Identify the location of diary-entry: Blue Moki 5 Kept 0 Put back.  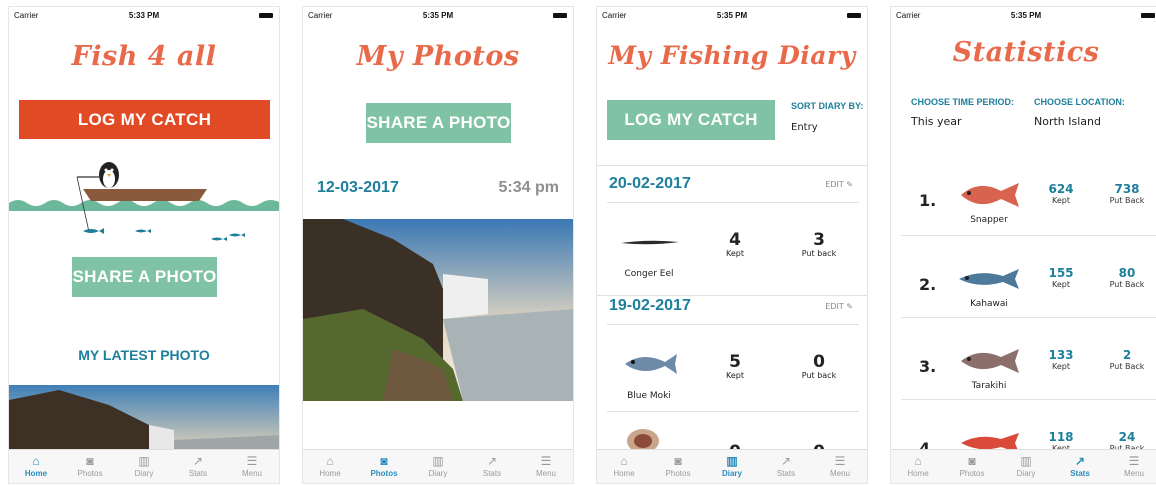
(732, 375).